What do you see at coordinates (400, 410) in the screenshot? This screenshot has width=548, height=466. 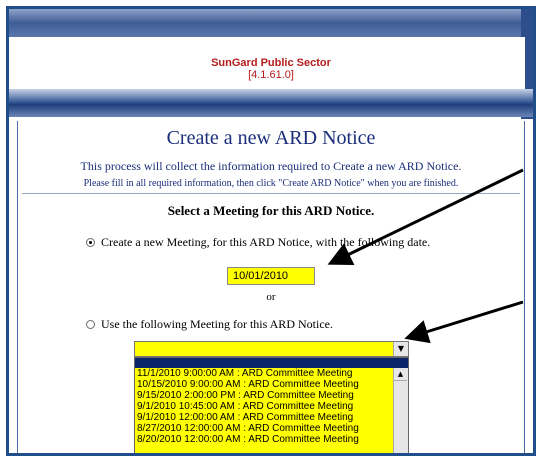 I see `dropdown-scrollbar: ▲` at bounding box center [400, 410].